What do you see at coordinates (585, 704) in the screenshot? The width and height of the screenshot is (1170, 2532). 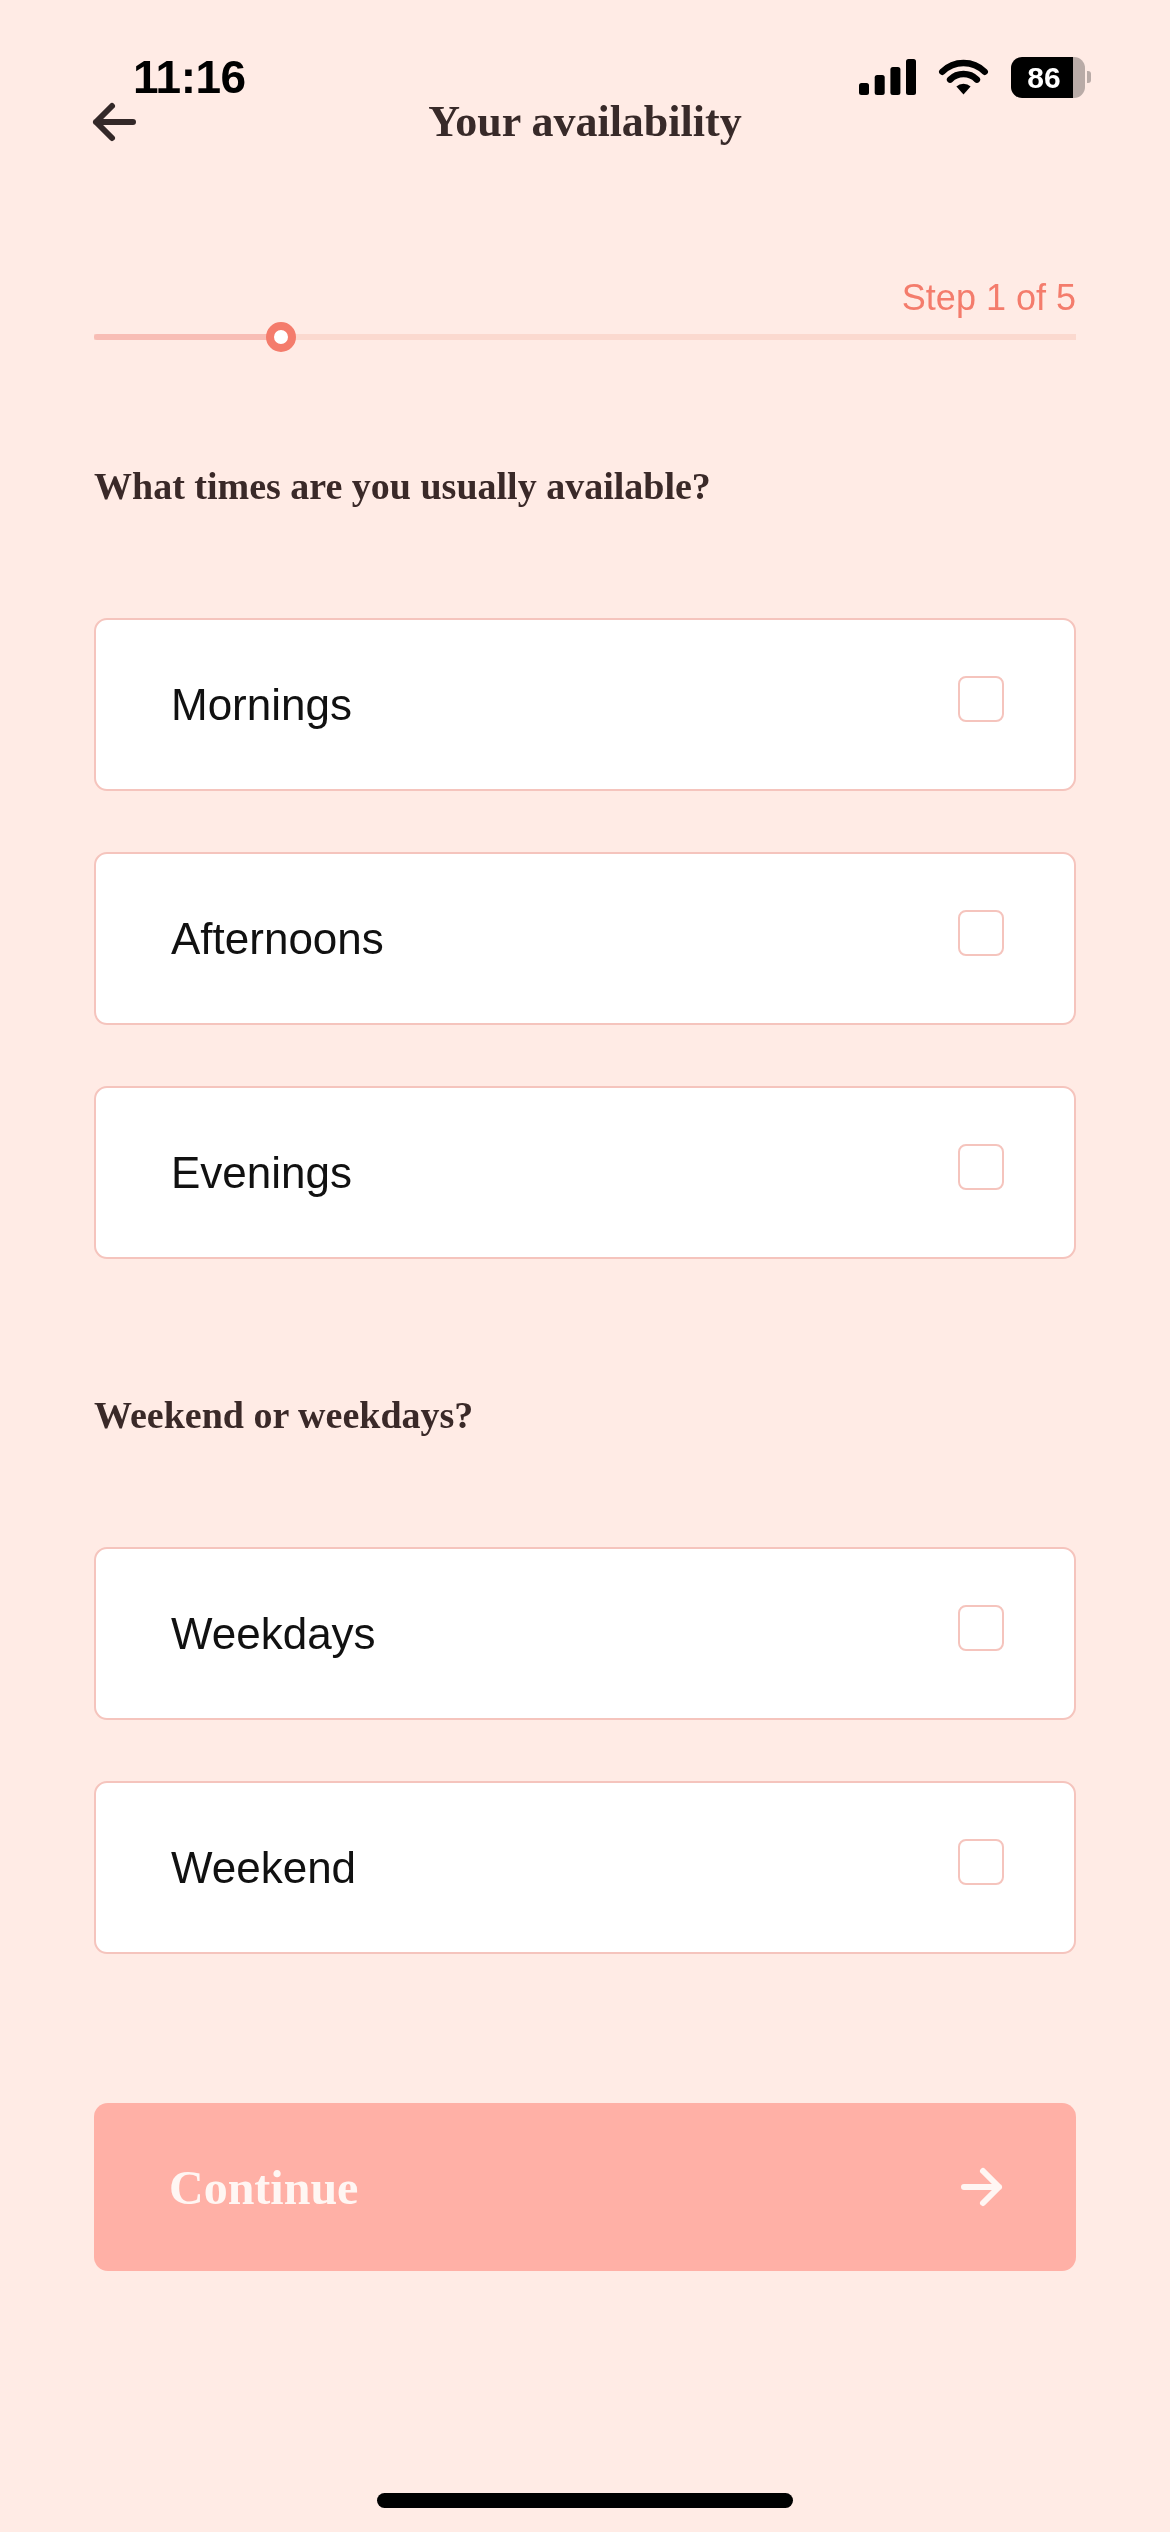 I see `option-card: Mornings` at bounding box center [585, 704].